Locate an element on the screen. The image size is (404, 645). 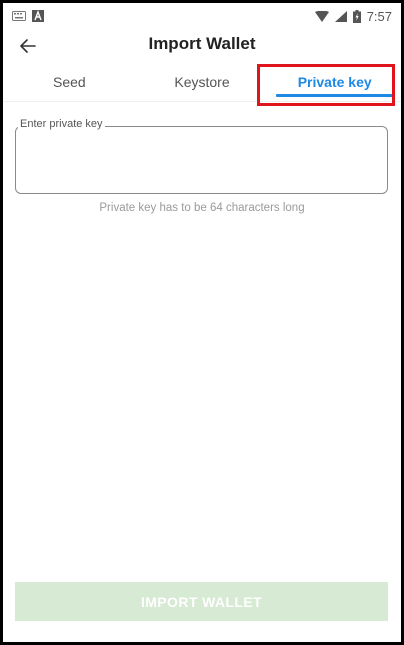
battery-icon is located at coordinates (356, 16).